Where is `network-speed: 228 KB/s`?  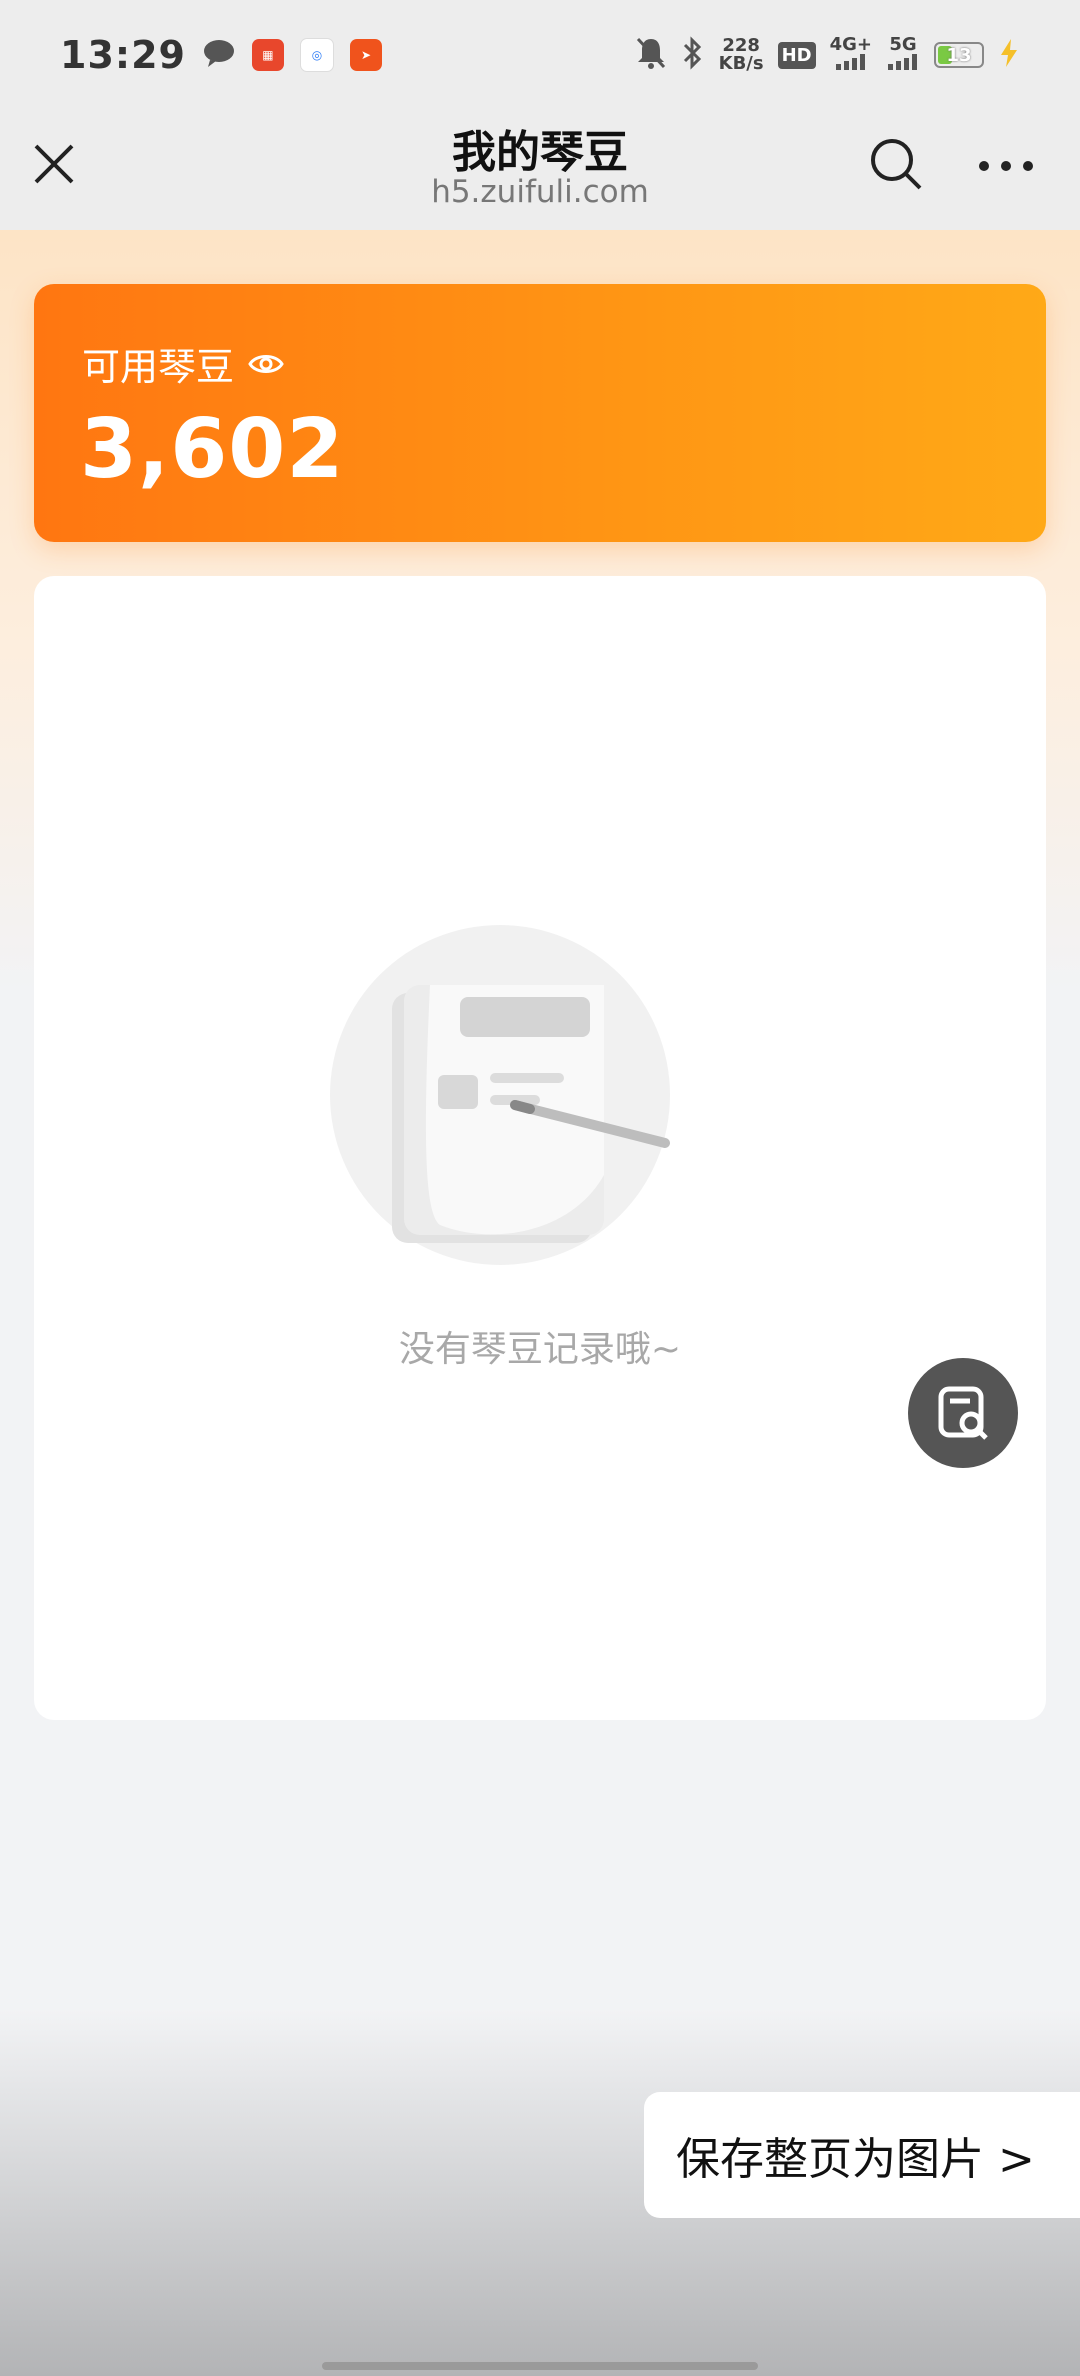
network-speed: 228 KB/s is located at coordinates (741, 55).